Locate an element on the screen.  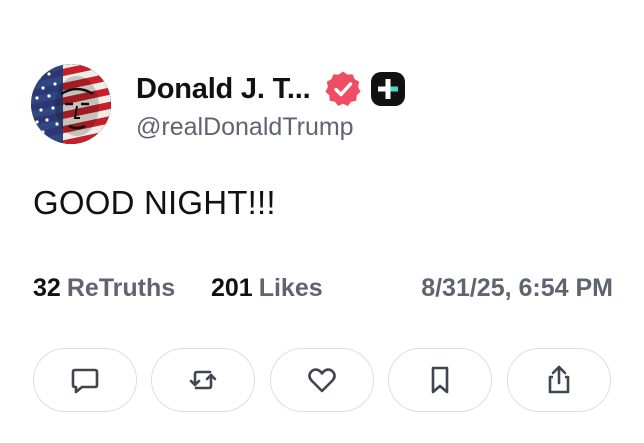
bookmark-icon is located at coordinates (440, 380).